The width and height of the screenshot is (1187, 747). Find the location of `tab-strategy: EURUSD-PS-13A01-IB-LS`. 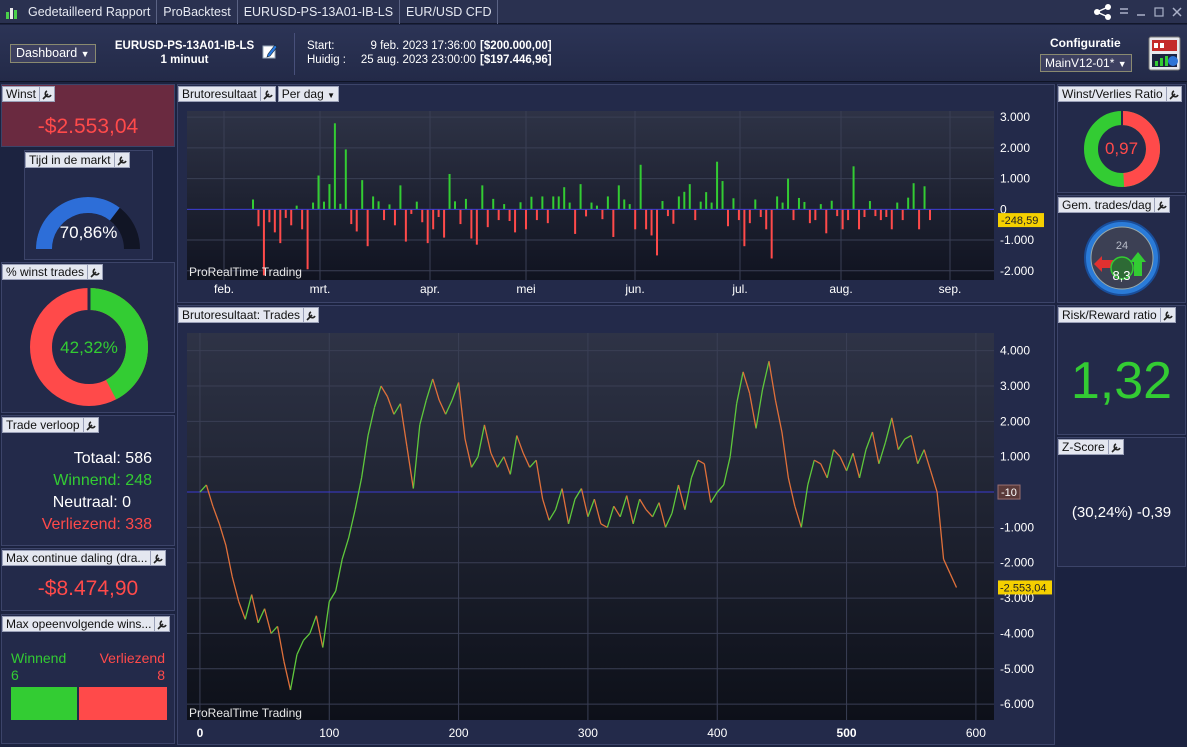

tab-strategy: EURUSD-PS-13A01-IB-LS is located at coordinates (319, 12).